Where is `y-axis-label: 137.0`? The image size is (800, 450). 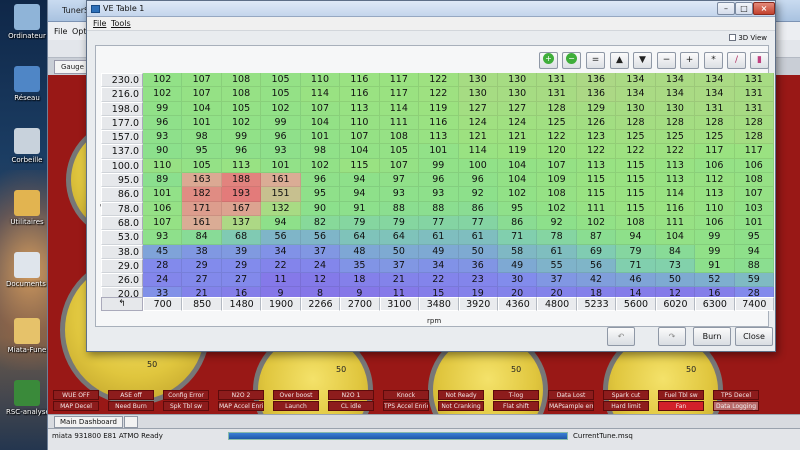 y-axis-label: 137.0 is located at coordinates (122, 151).